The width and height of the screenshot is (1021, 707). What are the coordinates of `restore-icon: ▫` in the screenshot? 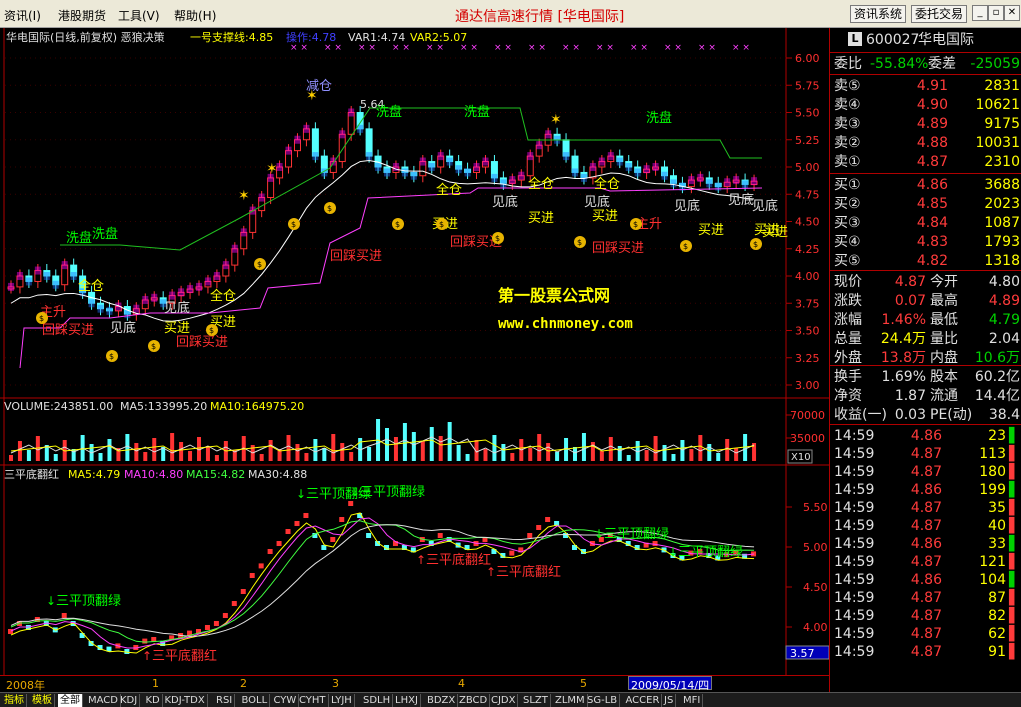 It's located at (996, 13).